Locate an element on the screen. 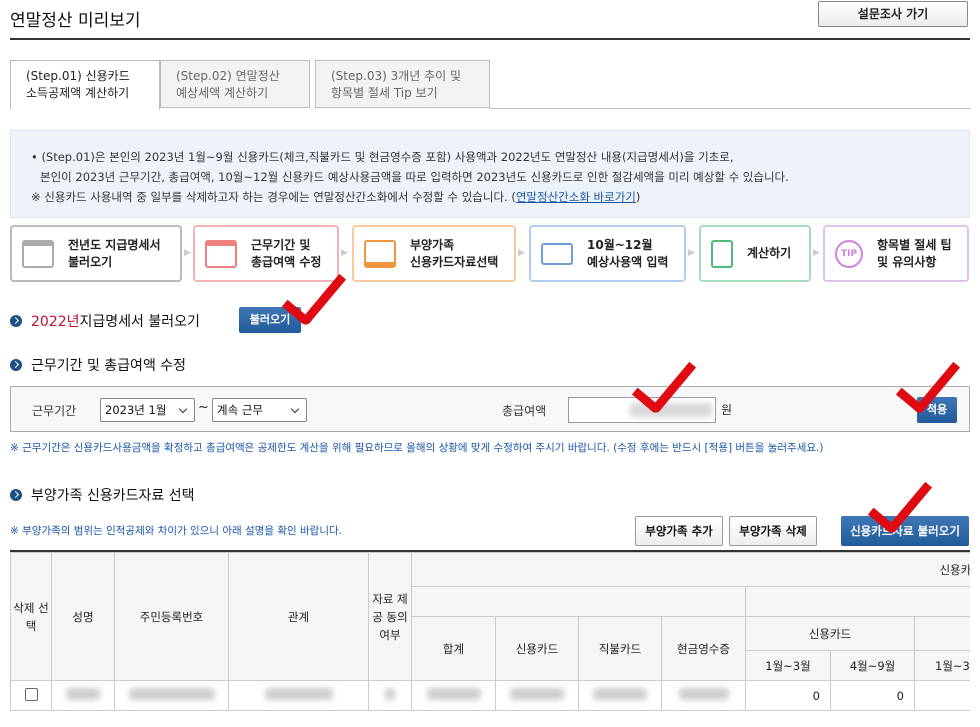  step1-line2: 불러오기 is located at coordinates (90, 261).